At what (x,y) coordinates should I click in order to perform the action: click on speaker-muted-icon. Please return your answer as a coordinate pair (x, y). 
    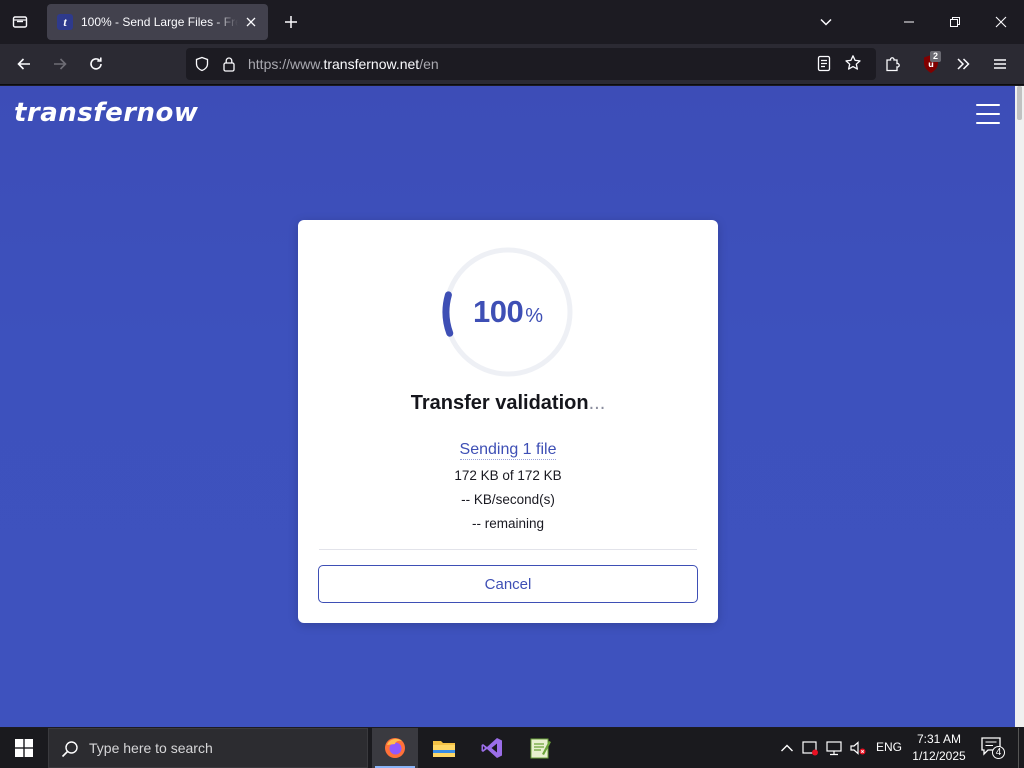
    Looking at the image, I should click on (858, 748).